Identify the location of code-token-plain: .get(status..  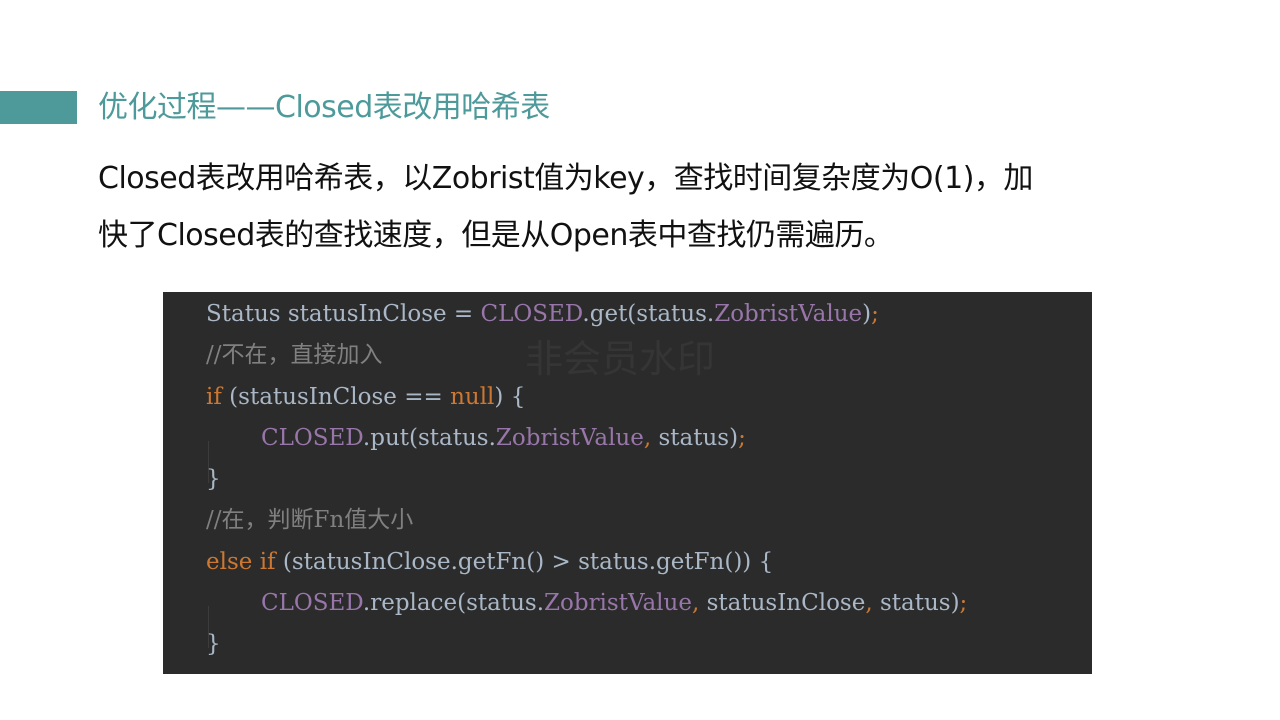
(648, 314).